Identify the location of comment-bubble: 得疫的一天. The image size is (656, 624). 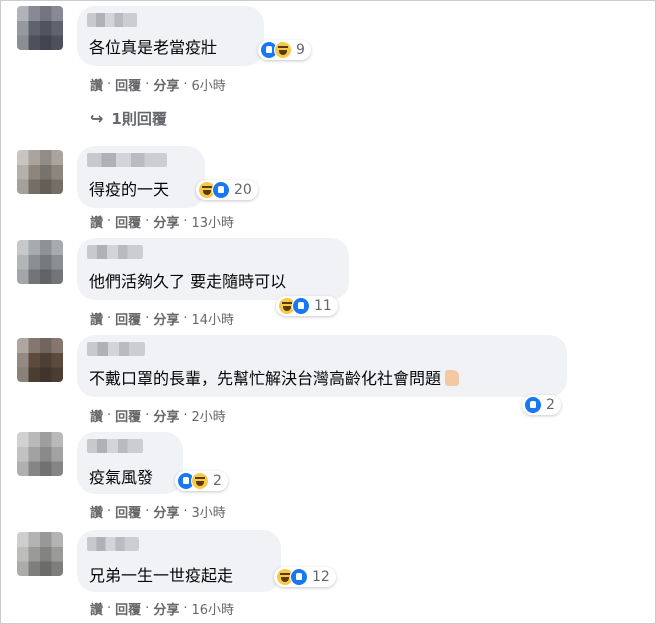
(141, 177).